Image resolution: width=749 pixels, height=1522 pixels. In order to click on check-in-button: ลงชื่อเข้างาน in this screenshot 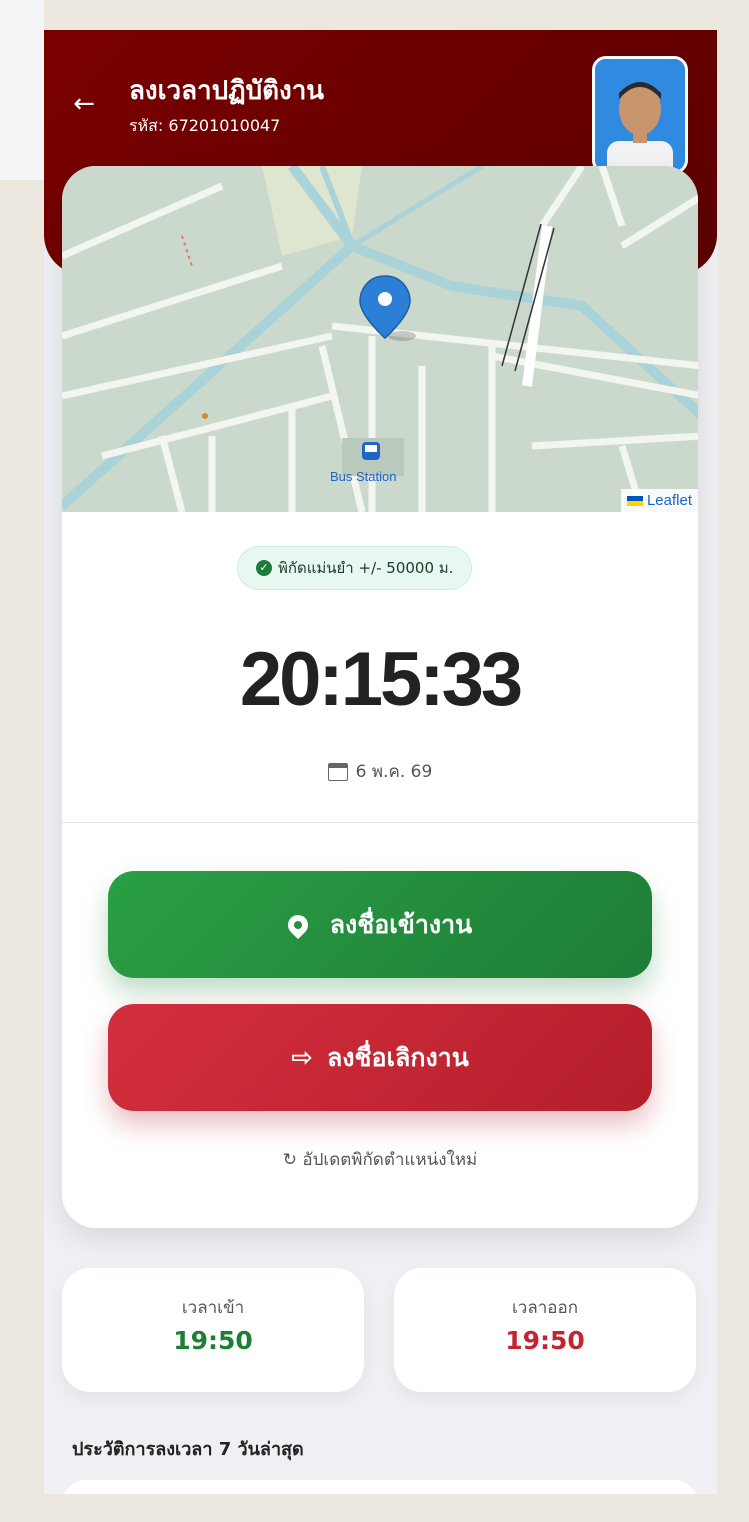, I will do `click(380, 924)`.